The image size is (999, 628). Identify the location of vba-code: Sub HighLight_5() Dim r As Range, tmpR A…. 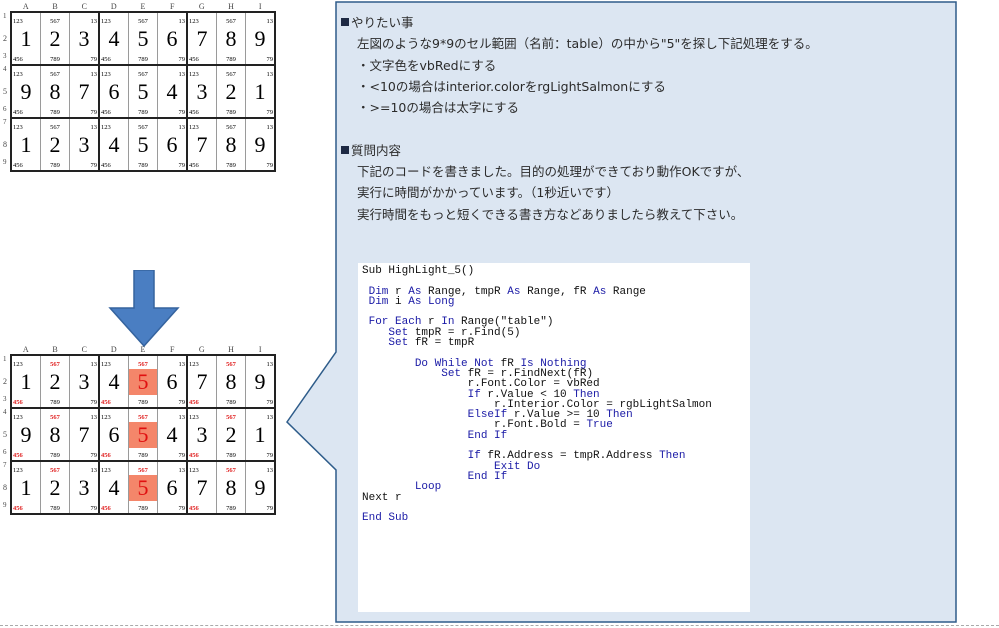
(537, 395).